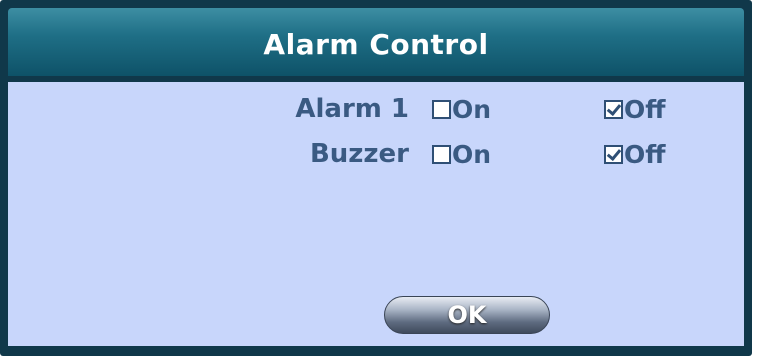 Image resolution: width=759 pixels, height=362 pixels. What do you see at coordinates (472, 109) in the screenshot?
I see `alarm-1-on-label: On` at bounding box center [472, 109].